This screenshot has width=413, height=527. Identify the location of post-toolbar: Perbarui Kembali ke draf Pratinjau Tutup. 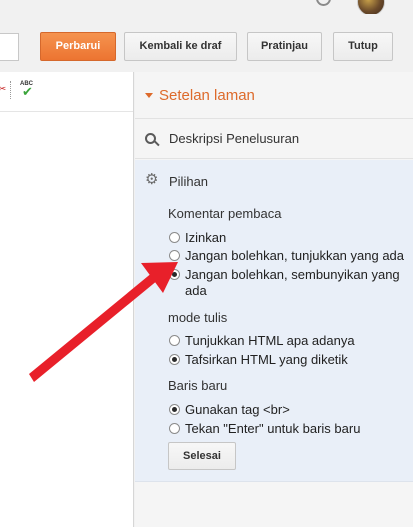
(206, 43).